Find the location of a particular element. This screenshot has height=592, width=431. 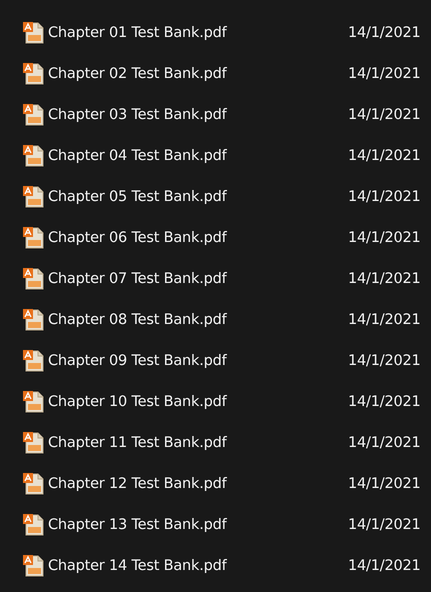

file-name: Chapter 11 Test Bank.pdf is located at coordinates (198, 442).